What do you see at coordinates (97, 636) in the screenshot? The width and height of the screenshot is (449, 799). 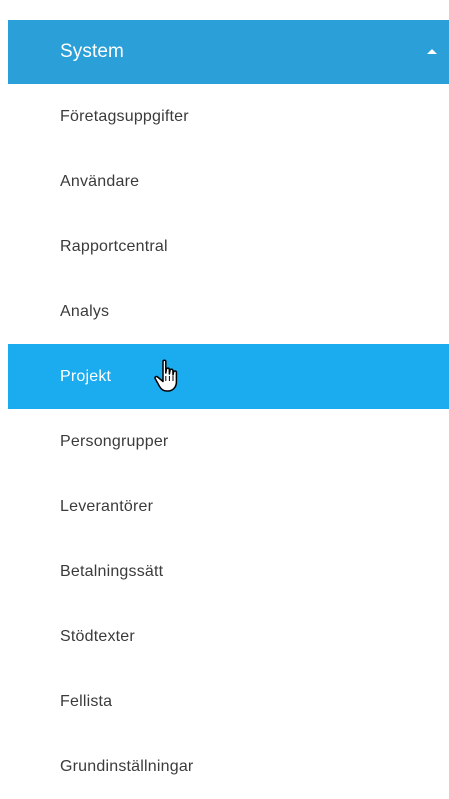 I see `menu-item-label: Stödtexter` at bounding box center [97, 636].